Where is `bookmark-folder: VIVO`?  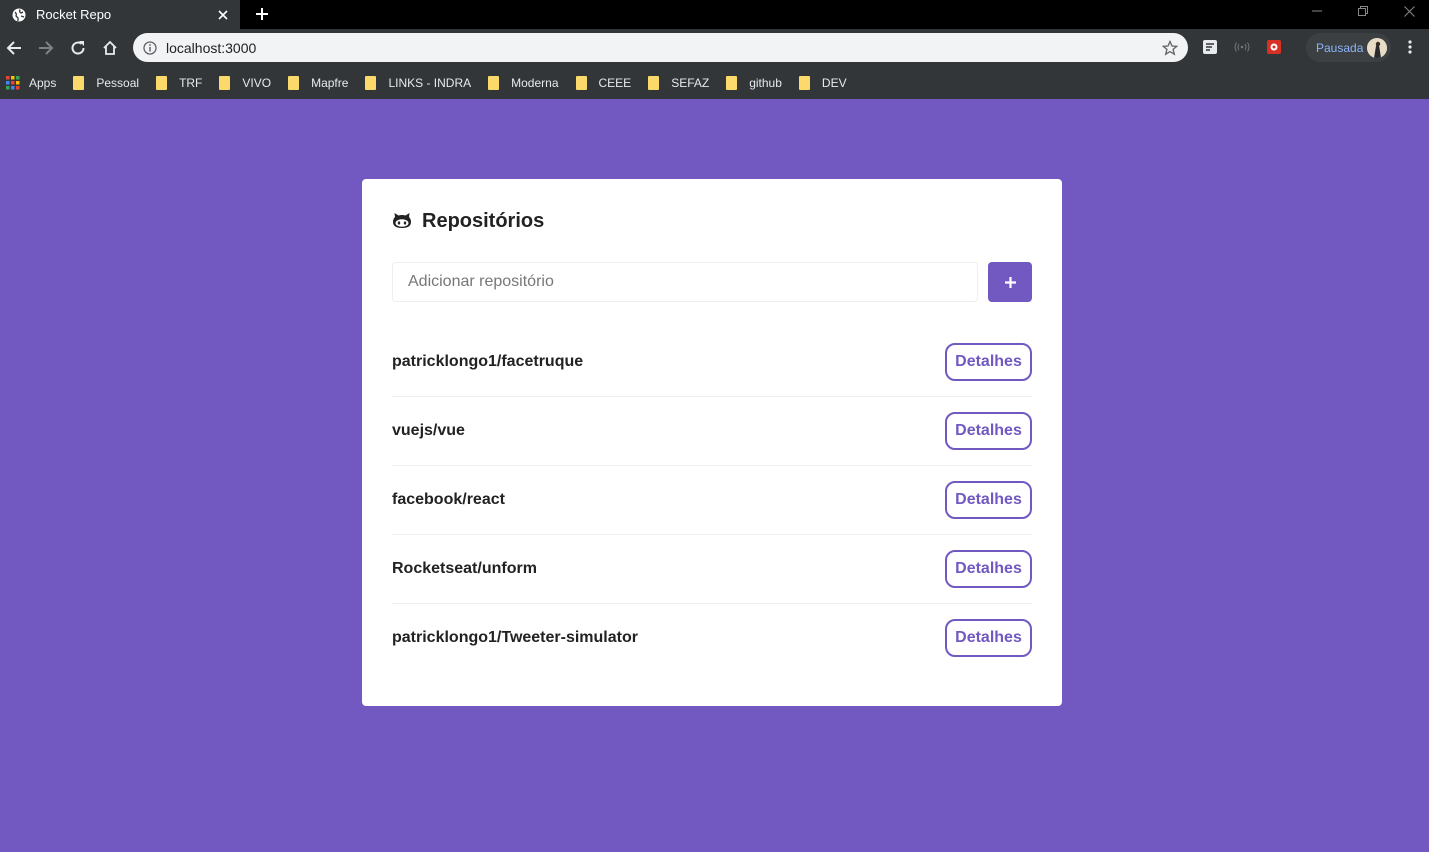 bookmark-folder: VIVO is located at coordinates (245, 83).